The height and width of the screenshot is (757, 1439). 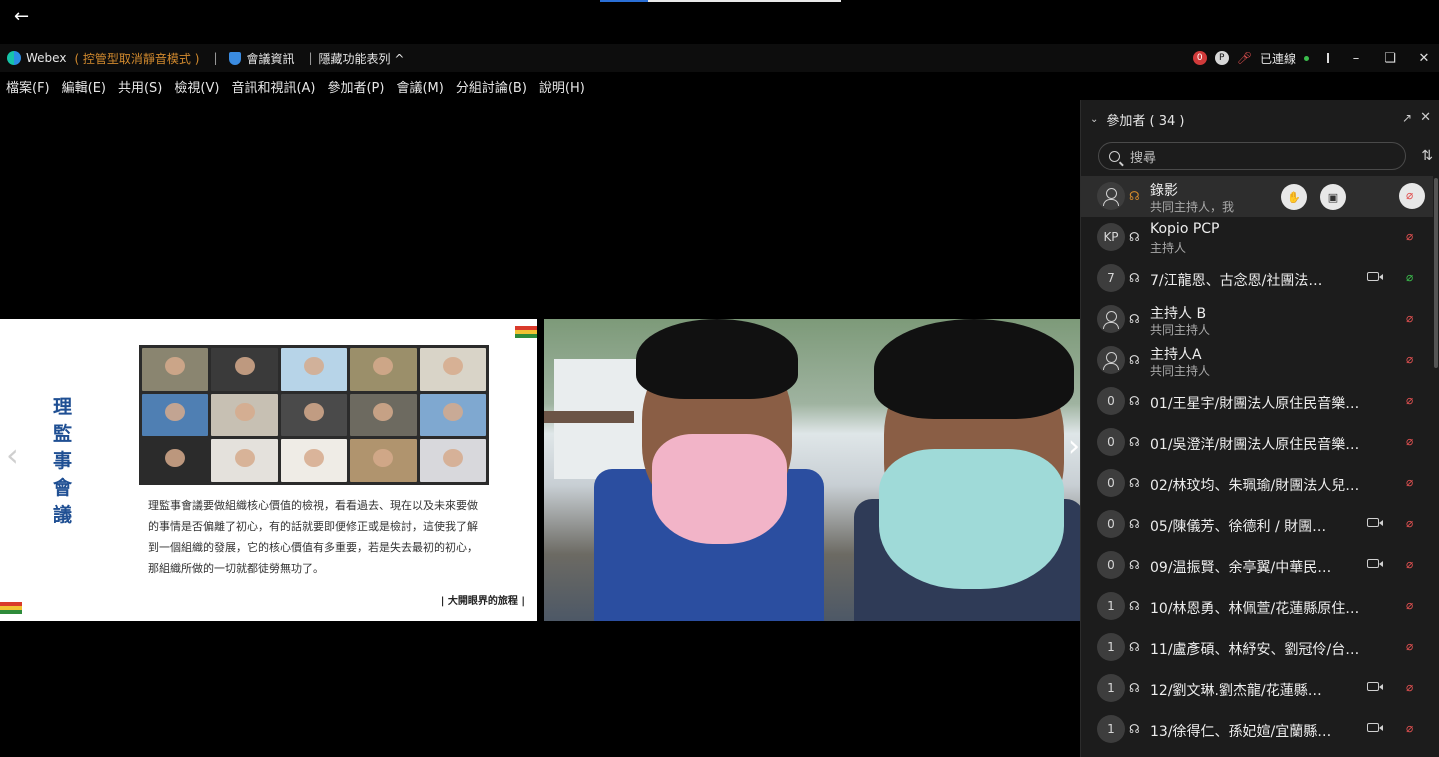 I want to click on meeting-info-button: 會議資訊, so click(x=270, y=58).